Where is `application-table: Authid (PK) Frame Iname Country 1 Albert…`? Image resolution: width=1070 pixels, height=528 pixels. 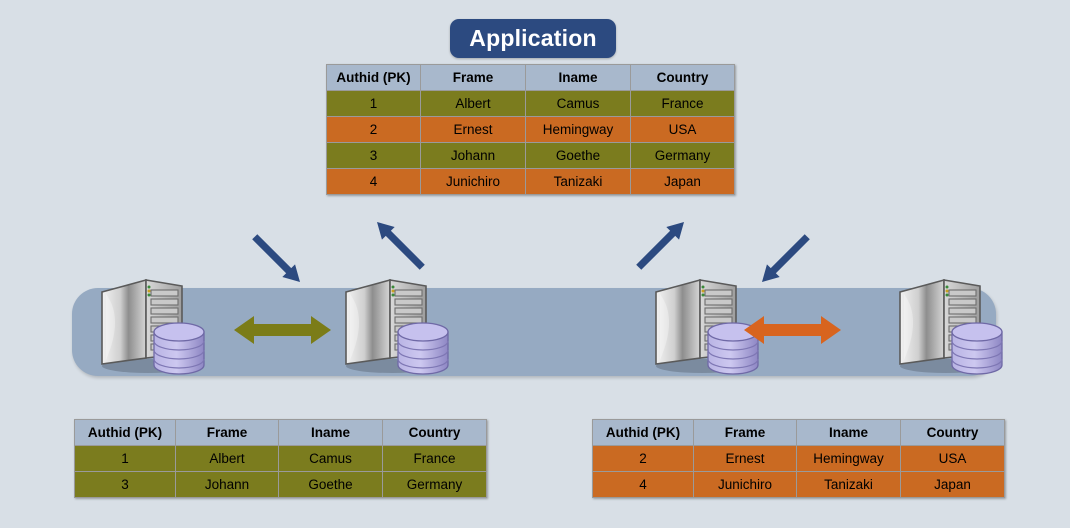
application-table: Authid (PK) Frame Iname Country 1 Albert… is located at coordinates (530, 129).